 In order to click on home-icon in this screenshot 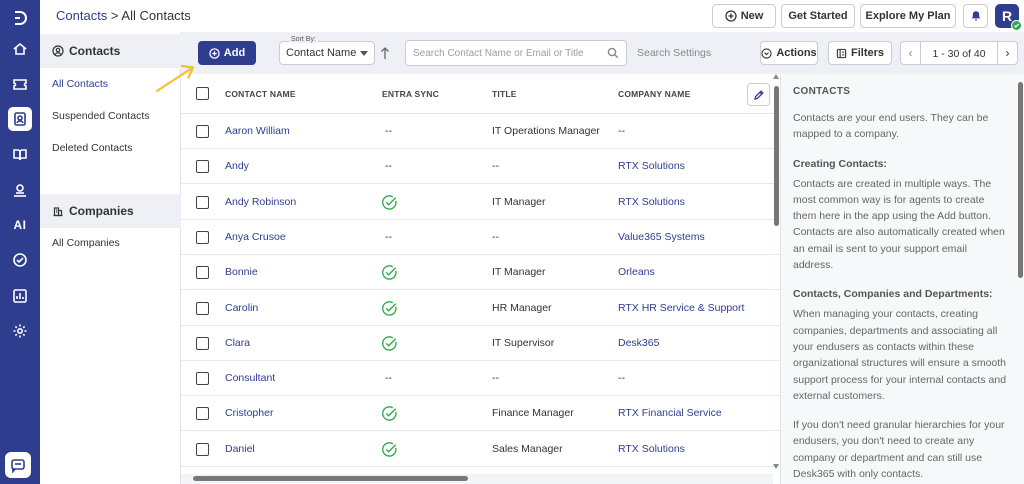, I will do `click(20, 49)`.